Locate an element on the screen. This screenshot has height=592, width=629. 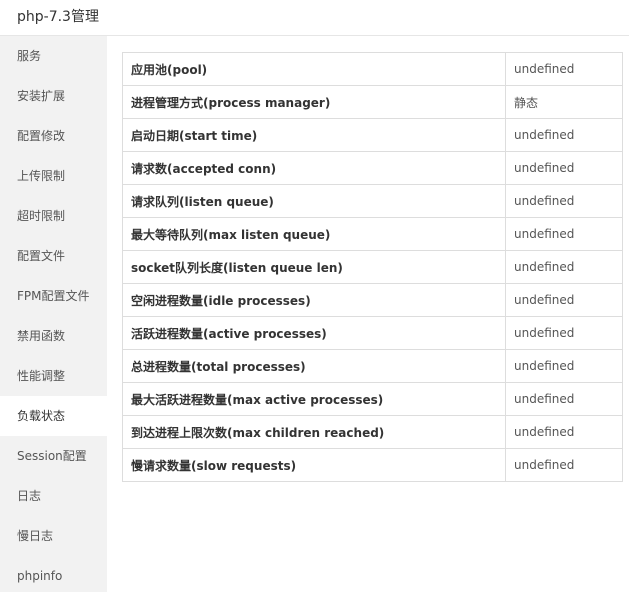
table-row: 启动日期(start time) undefined is located at coordinates (372, 135).